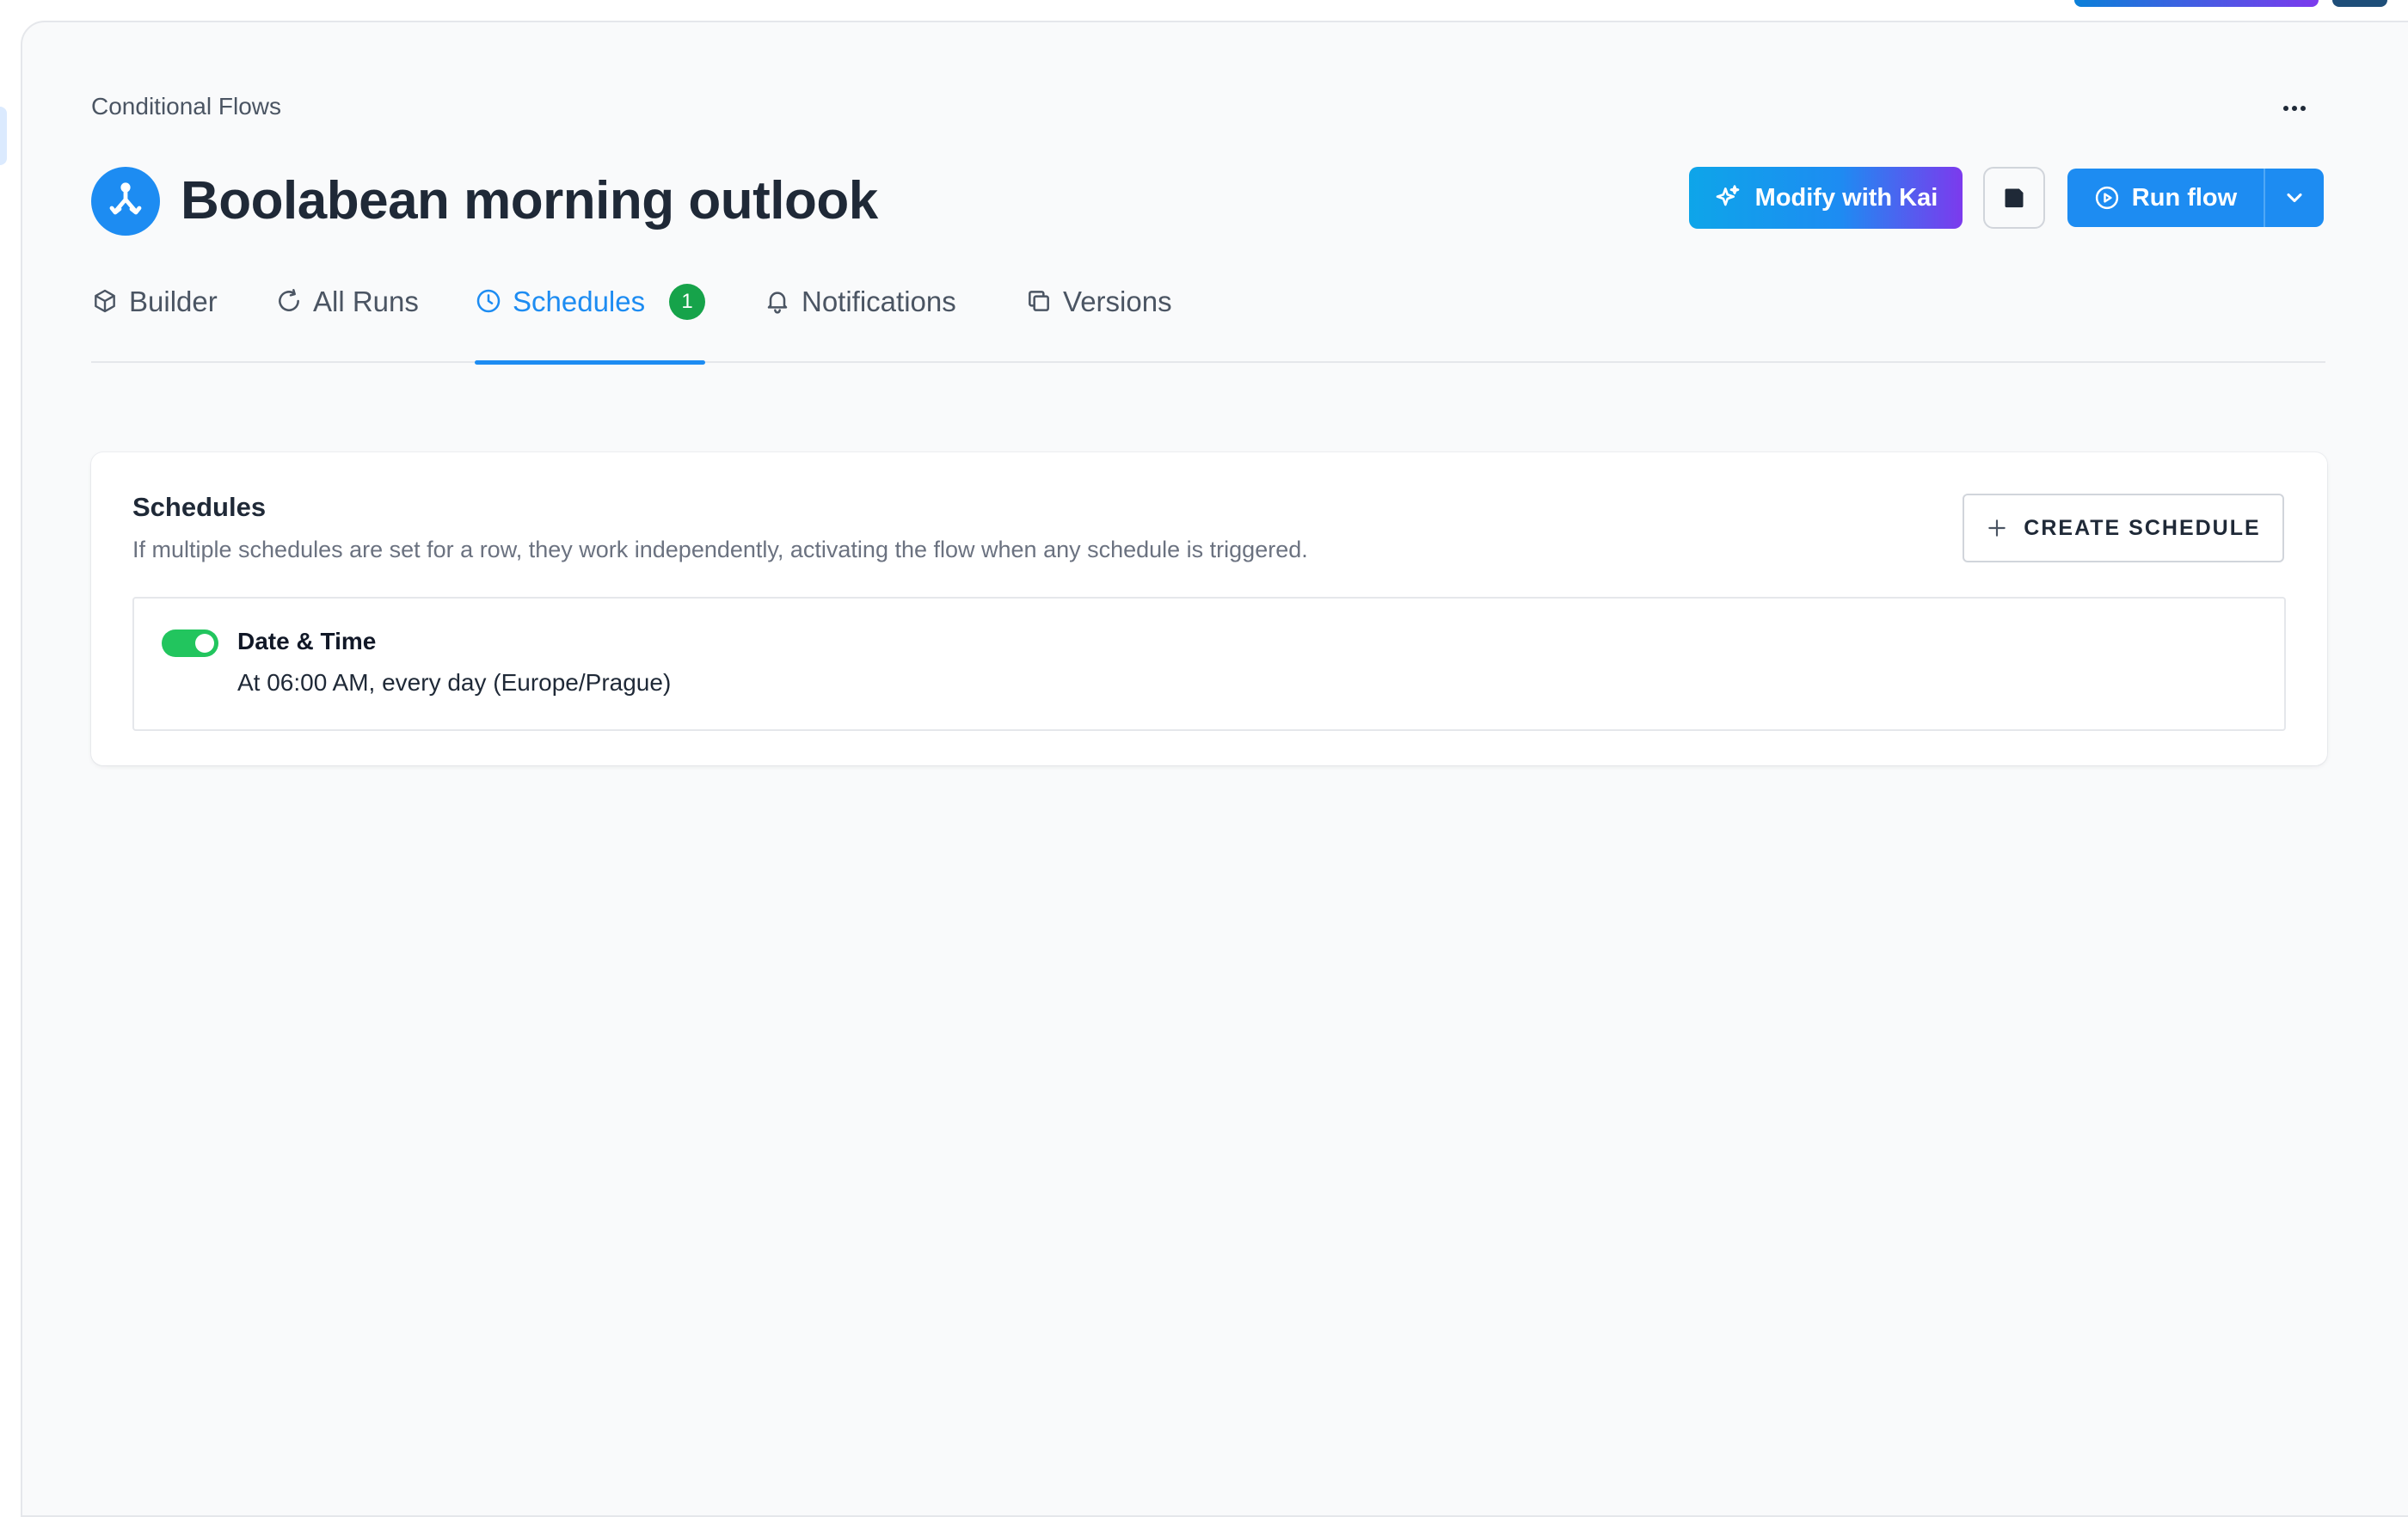 The height and width of the screenshot is (1517, 2408). I want to click on plus-icon, so click(1997, 528).